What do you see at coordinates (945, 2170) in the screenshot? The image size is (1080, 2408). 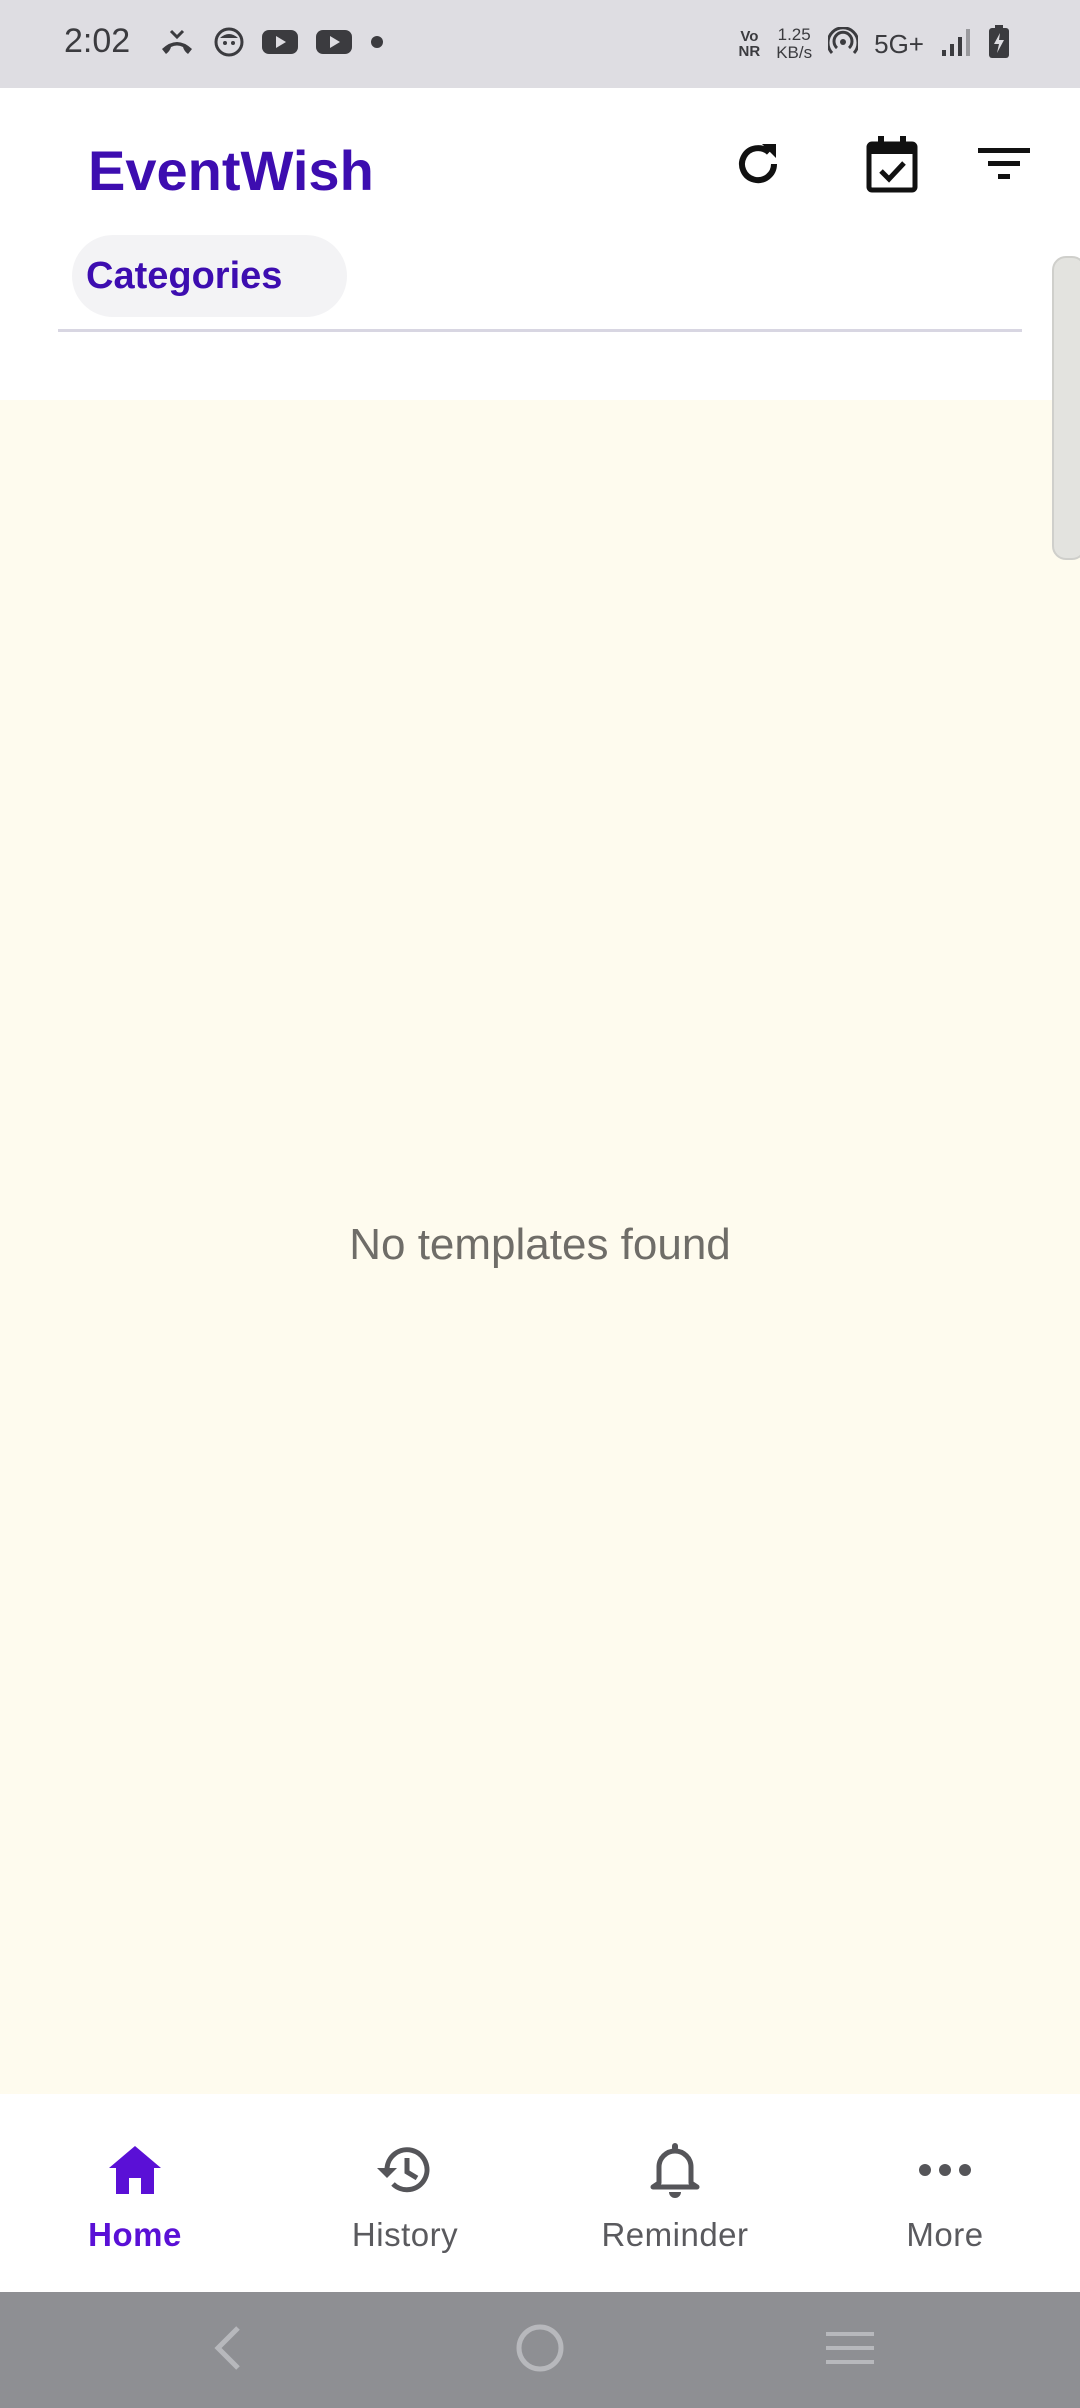 I see `more-icon` at bounding box center [945, 2170].